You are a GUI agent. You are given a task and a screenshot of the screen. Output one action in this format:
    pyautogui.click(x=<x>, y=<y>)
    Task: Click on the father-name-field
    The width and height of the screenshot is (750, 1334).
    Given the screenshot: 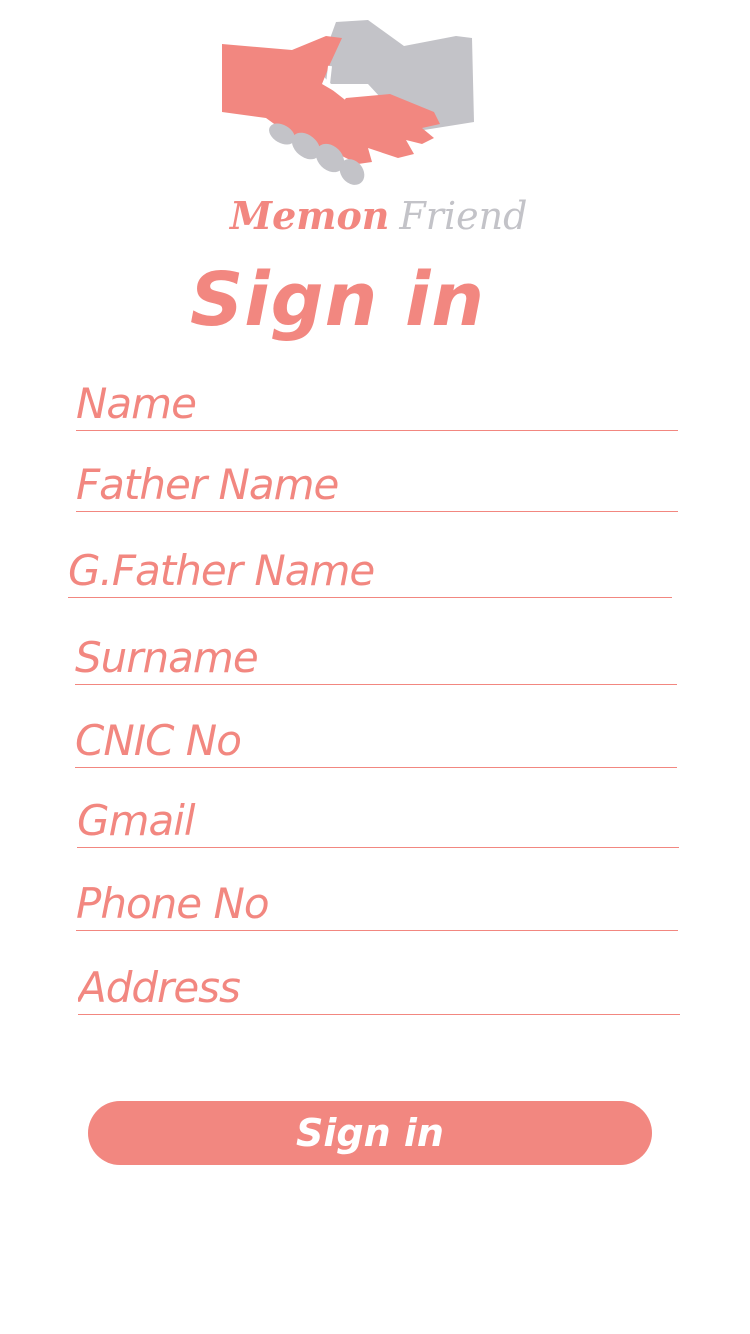 What is the action you would take?
    pyautogui.click(x=377, y=484)
    